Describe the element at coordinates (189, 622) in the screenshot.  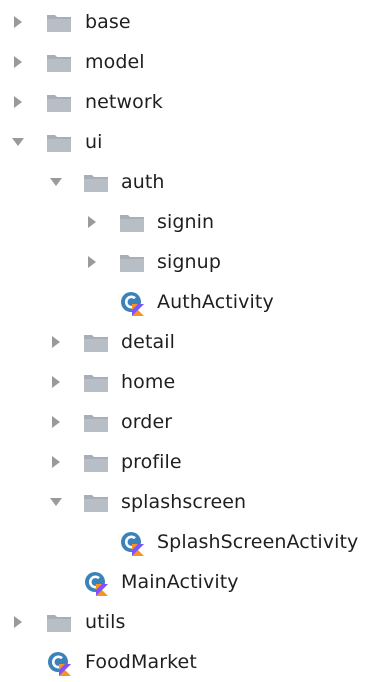
I see `tree-item-utils: utils` at that location.